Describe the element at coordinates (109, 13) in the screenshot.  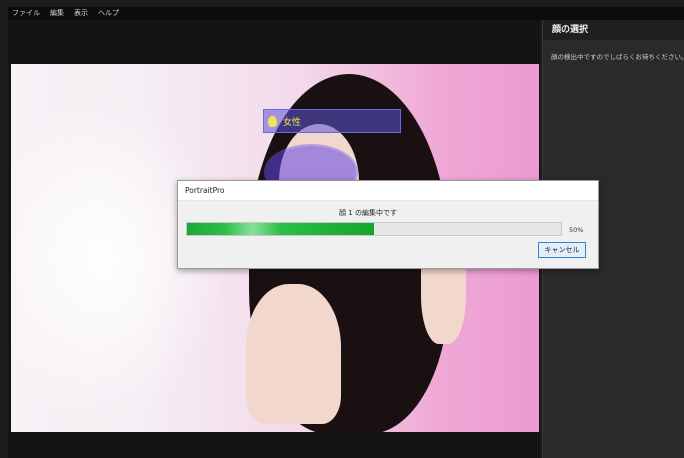
I see `menu-help: ヘルプ` at that location.